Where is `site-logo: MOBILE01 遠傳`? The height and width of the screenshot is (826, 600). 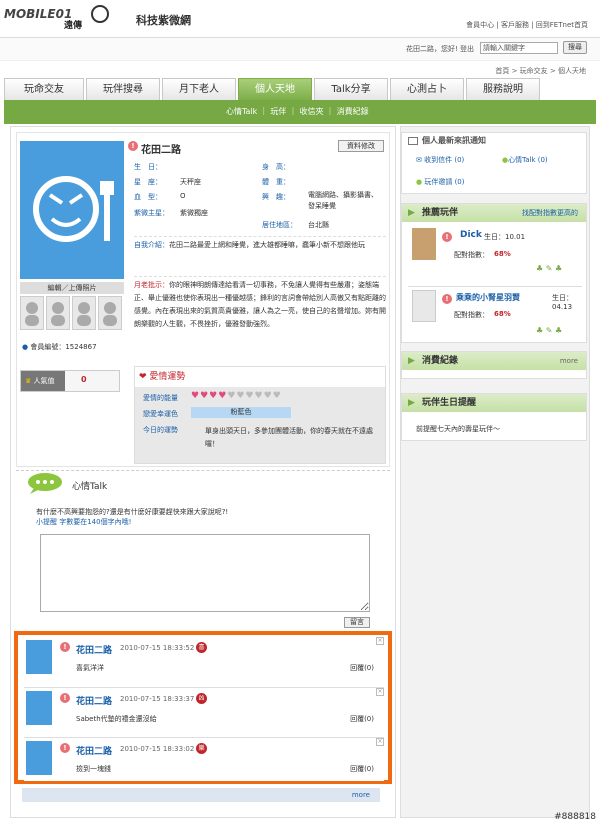 site-logo: MOBILE01 遠傳 is located at coordinates (64, 17).